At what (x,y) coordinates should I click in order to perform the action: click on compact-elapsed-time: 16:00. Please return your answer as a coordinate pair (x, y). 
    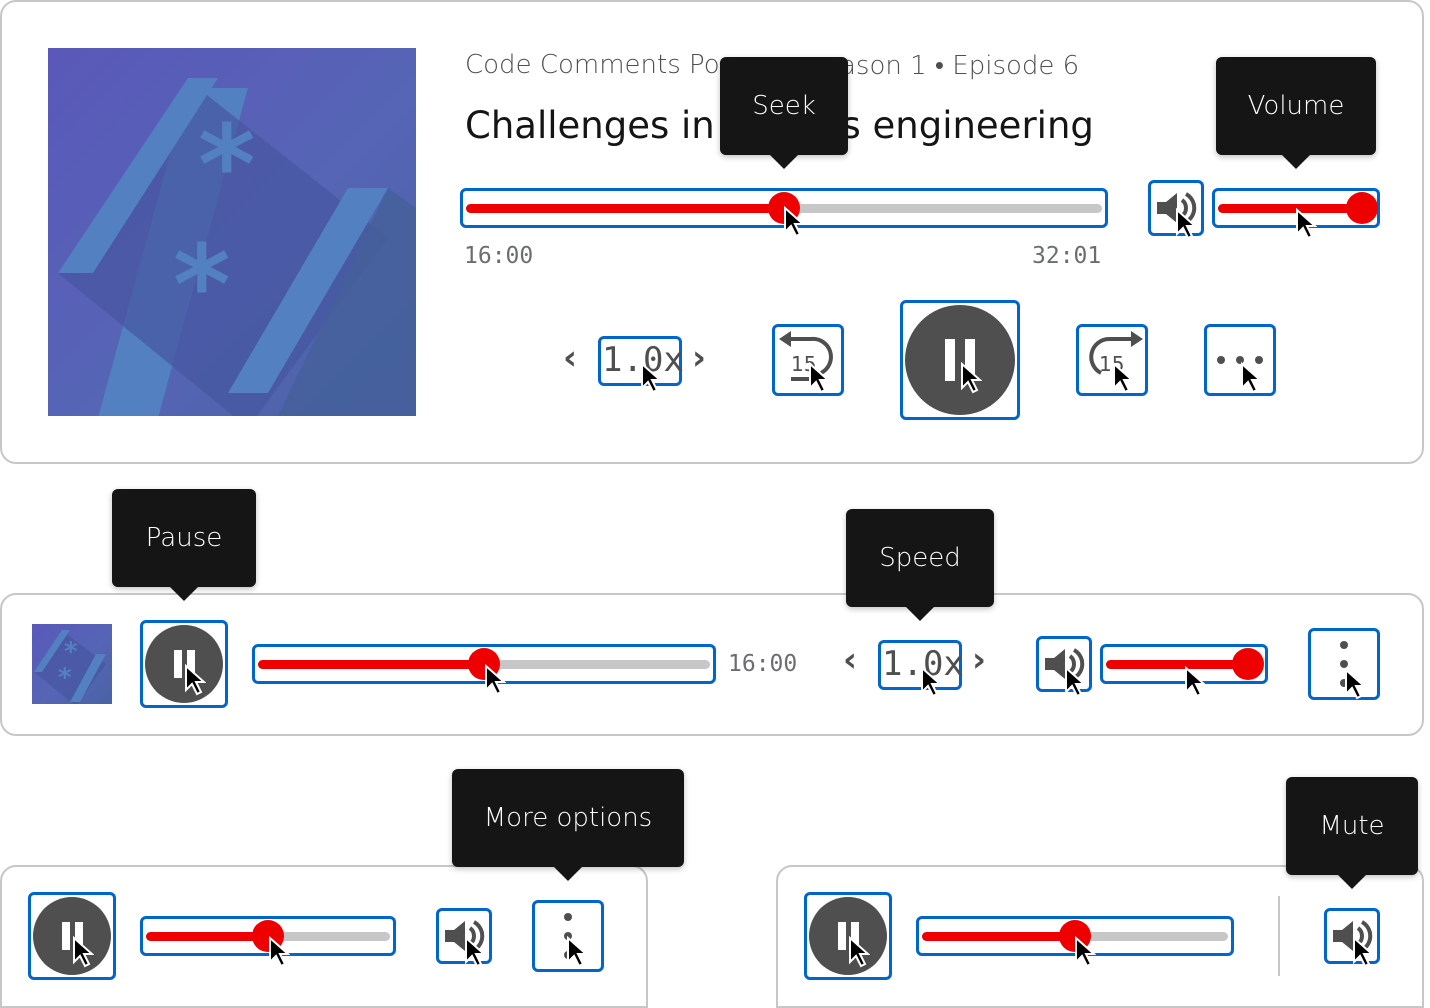
    Looking at the image, I should click on (763, 664).